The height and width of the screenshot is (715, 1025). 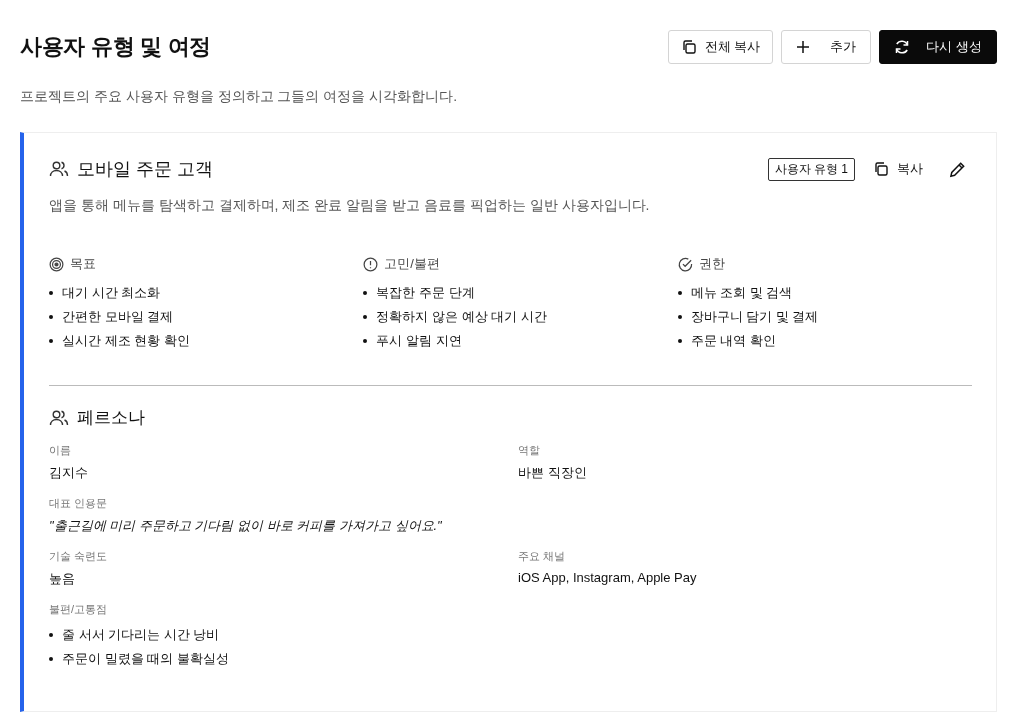 What do you see at coordinates (711, 264) in the screenshot?
I see `section-title: 권한` at bounding box center [711, 264].